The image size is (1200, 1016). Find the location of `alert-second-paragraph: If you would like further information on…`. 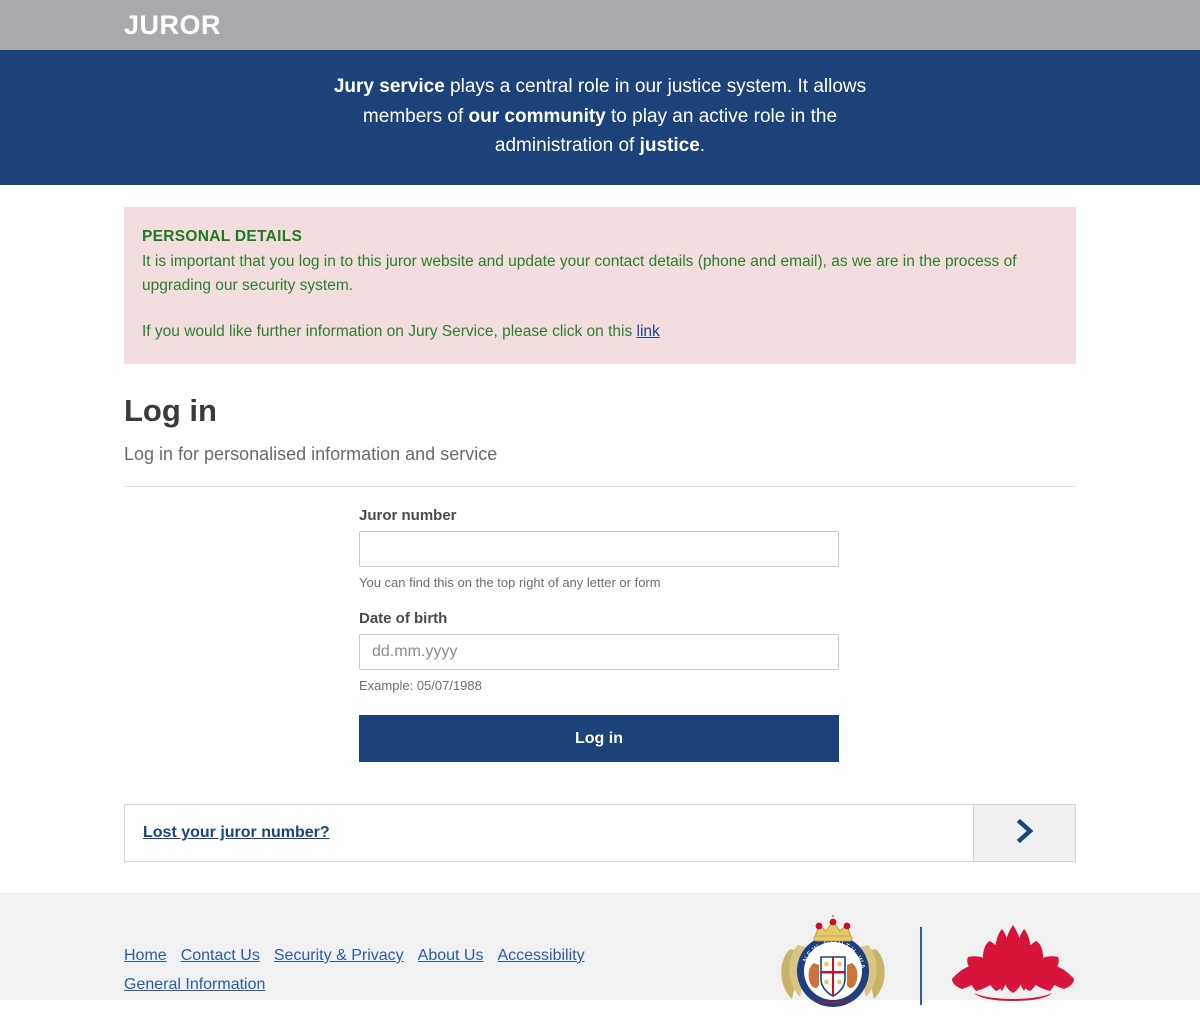

alert-second-paragraph: If you would like further information on… is located at coordinates (600, 332).